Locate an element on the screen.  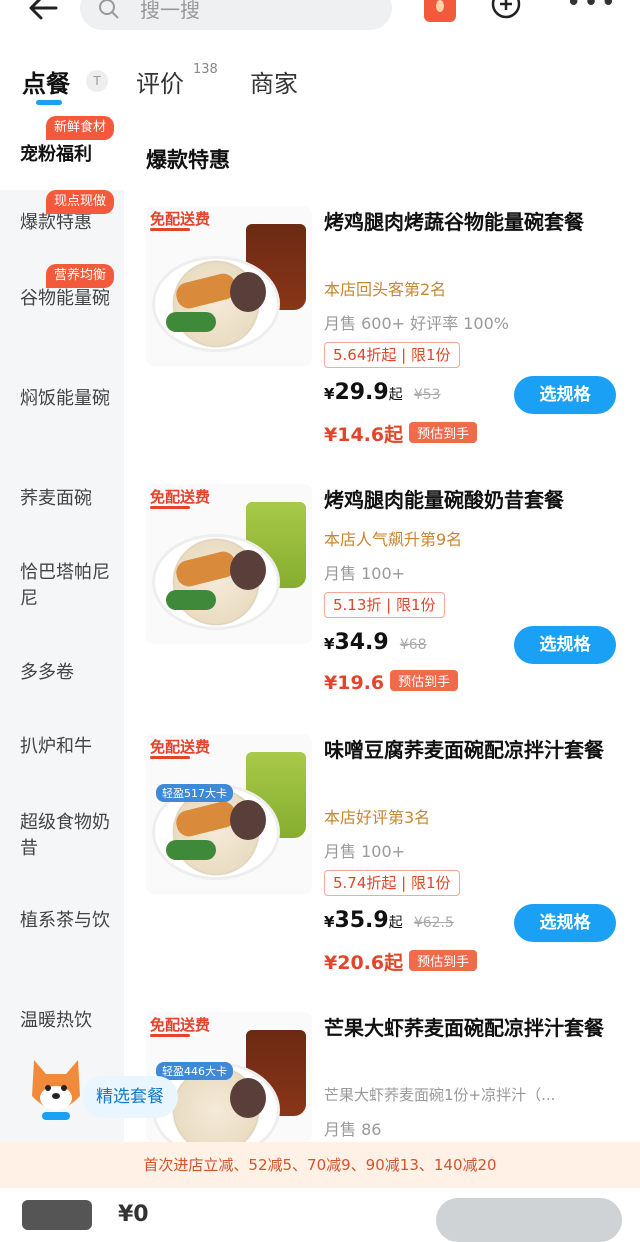
product-rank: 本店回头客第2名 is located at coordinates (385, 289).